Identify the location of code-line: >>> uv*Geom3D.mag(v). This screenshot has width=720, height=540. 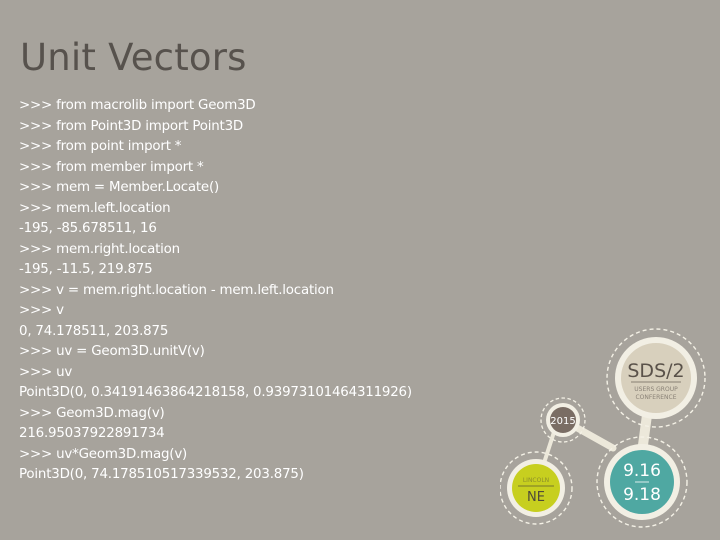
(103, 454).